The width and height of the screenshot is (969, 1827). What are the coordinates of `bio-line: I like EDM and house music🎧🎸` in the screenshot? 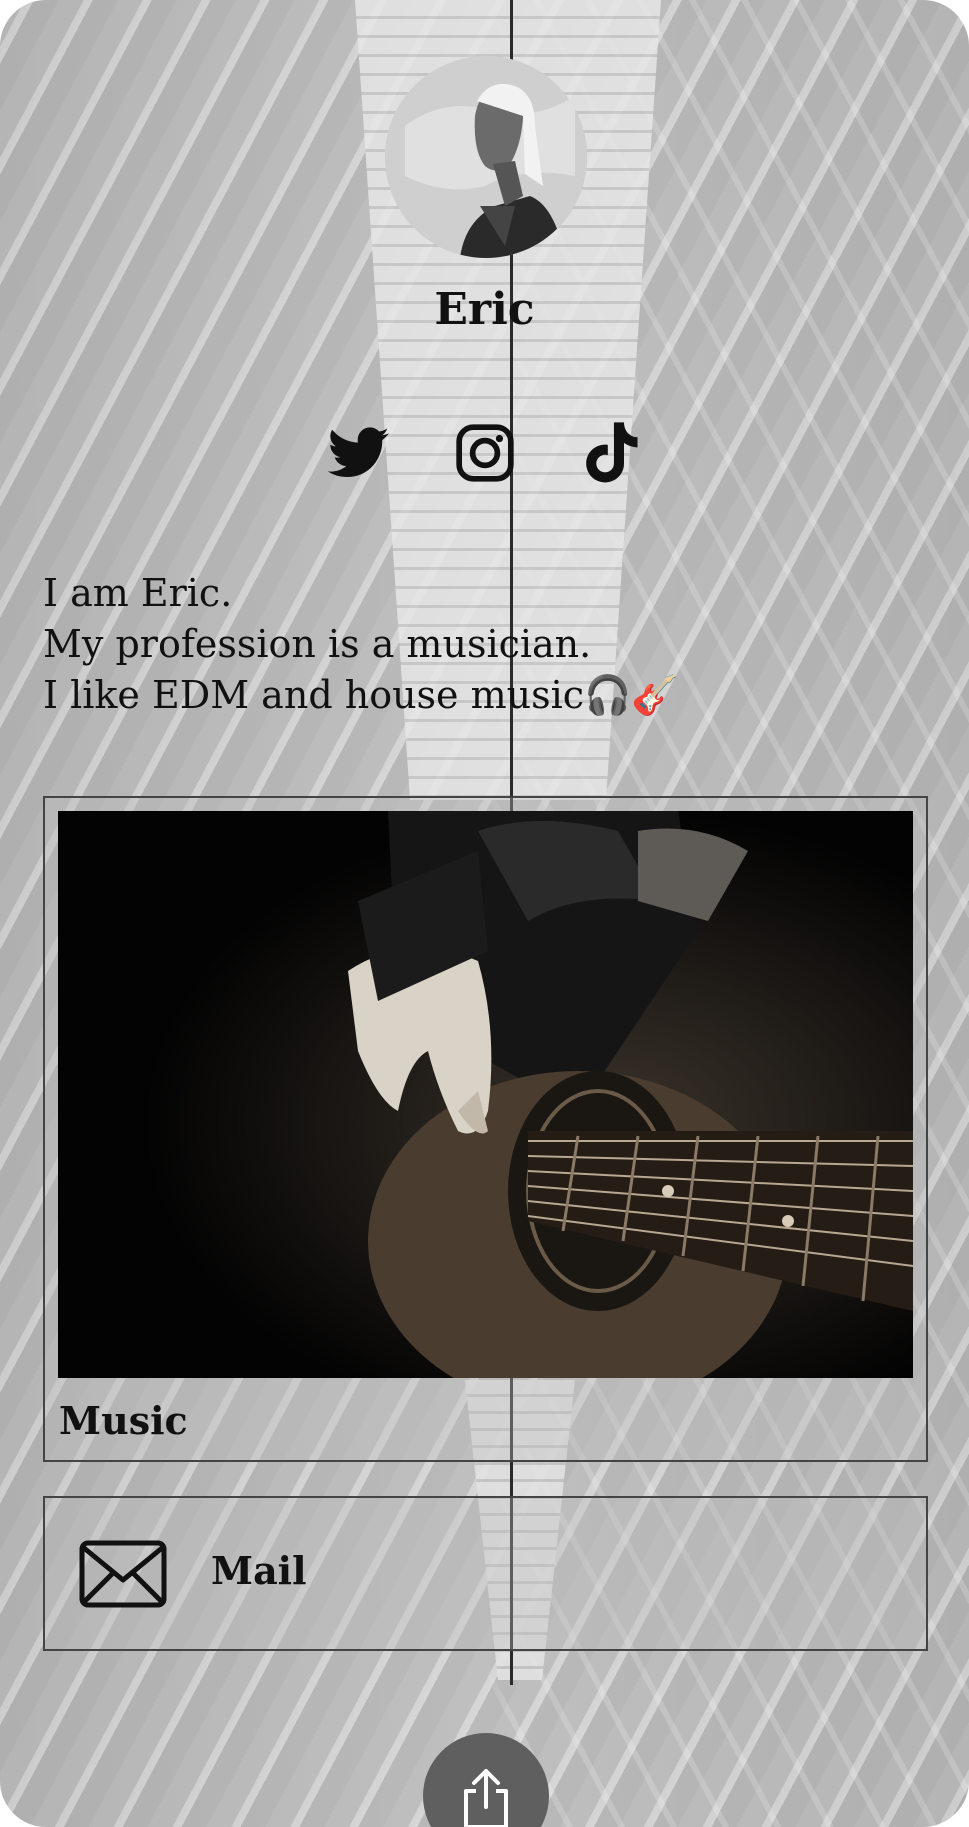 It's located at (361, 695).